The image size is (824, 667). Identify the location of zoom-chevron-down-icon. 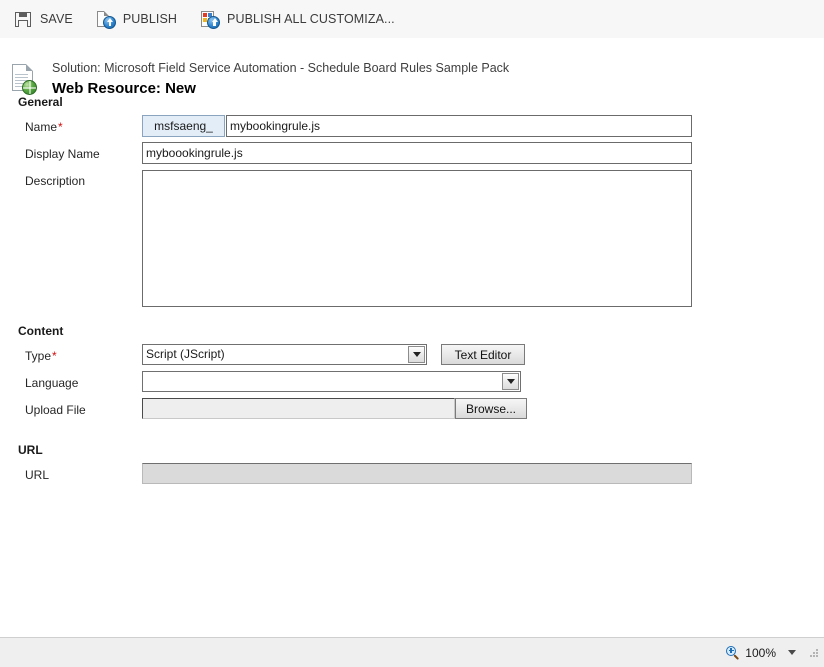
(792, 652).